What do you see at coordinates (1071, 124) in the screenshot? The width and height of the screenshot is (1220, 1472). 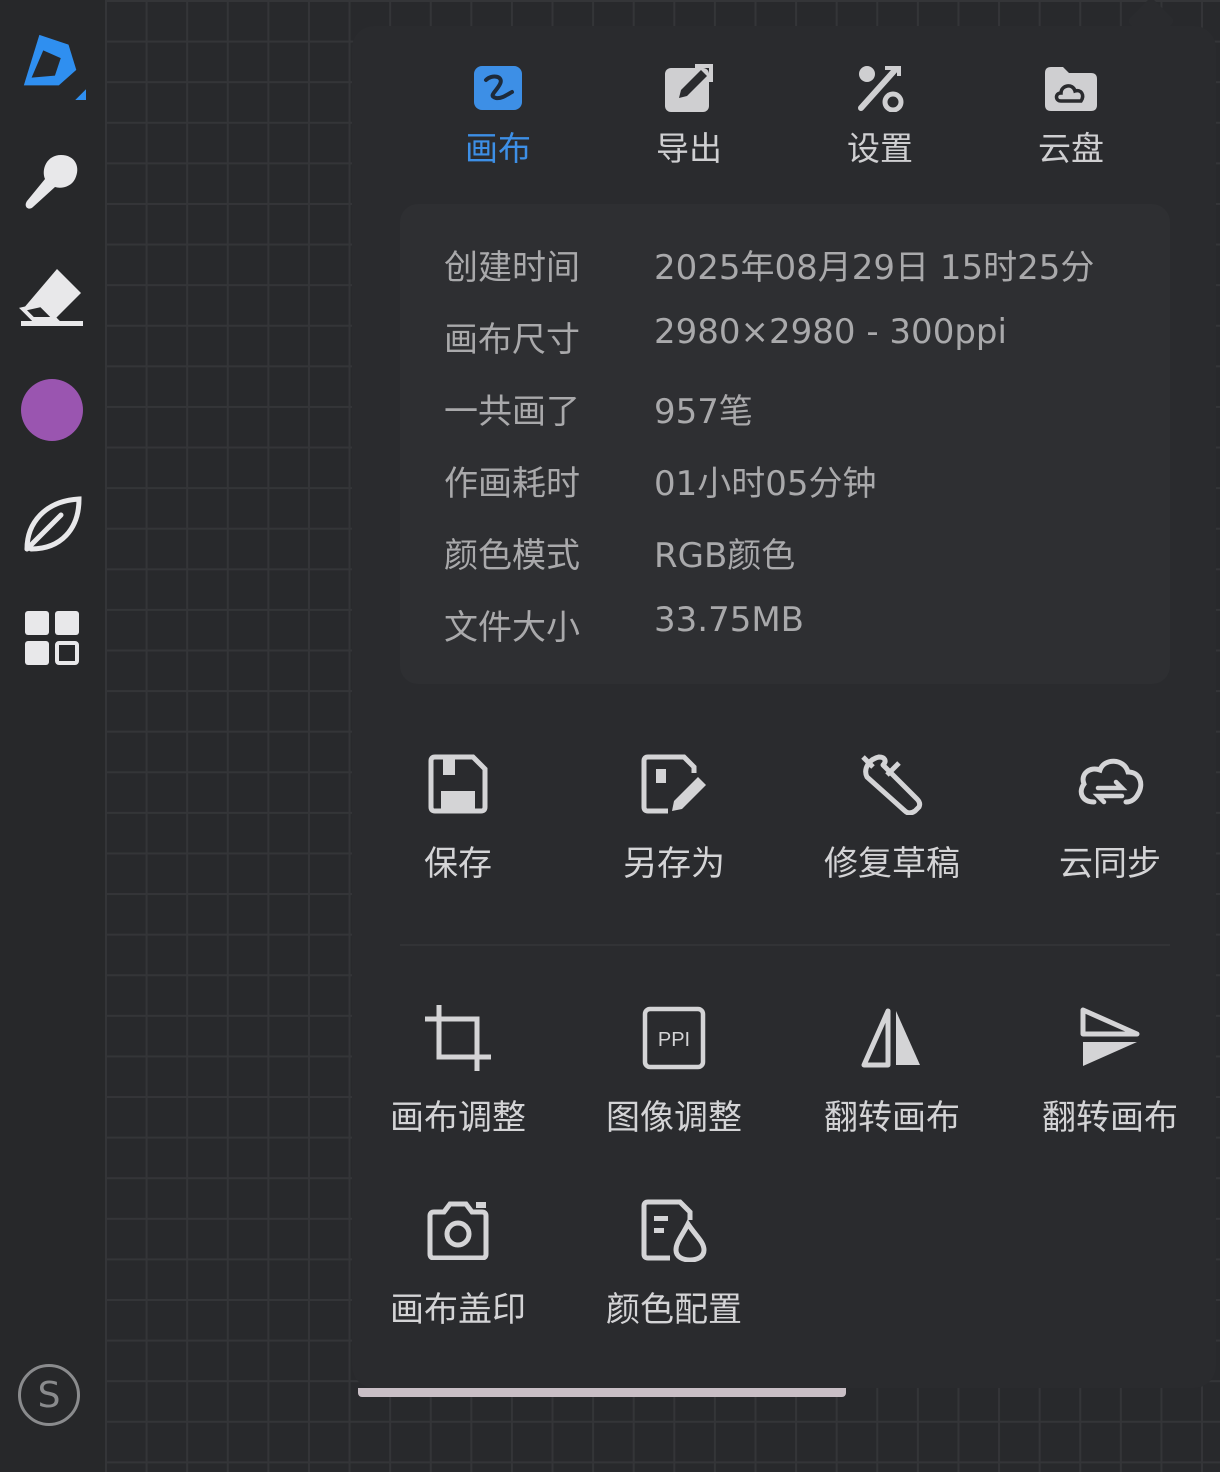 I see `tab-cloud-drive: 云盘` at bounding box center [1071, 124].